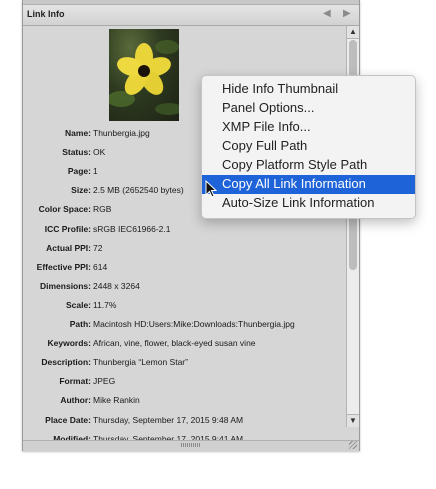 Image resolution: width=436 pixels, height=489 pixels. I want to click on info-label: Scale:, so click(78, 304).